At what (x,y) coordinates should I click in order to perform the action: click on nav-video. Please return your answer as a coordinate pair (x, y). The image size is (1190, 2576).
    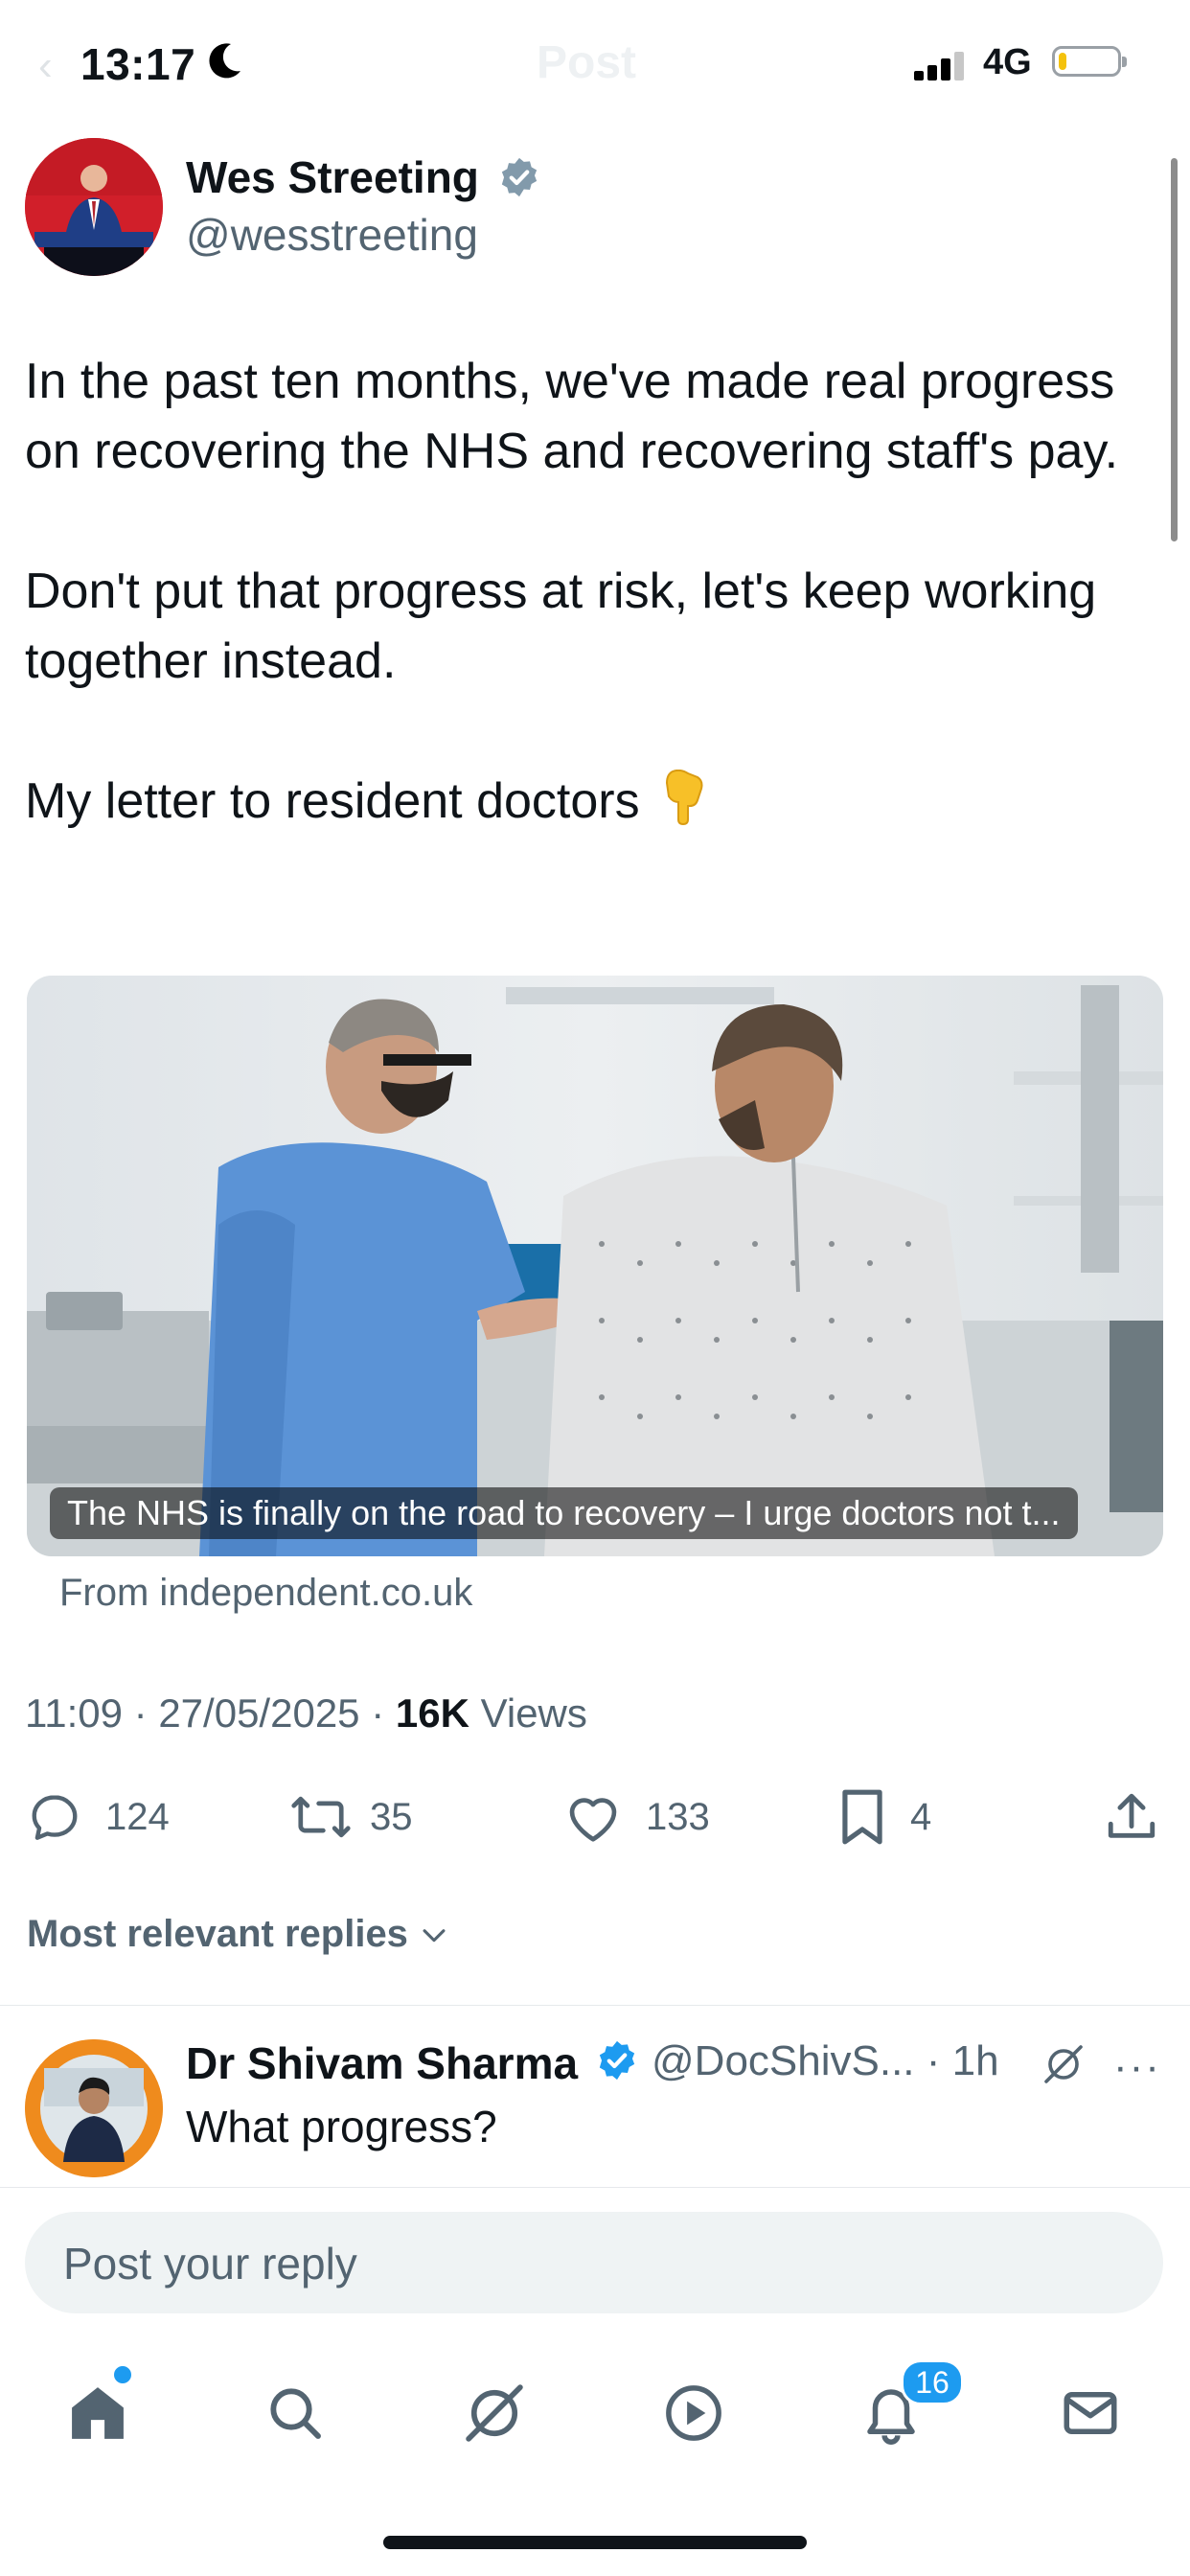
    Looking at the image, I should click on (694, 2413).